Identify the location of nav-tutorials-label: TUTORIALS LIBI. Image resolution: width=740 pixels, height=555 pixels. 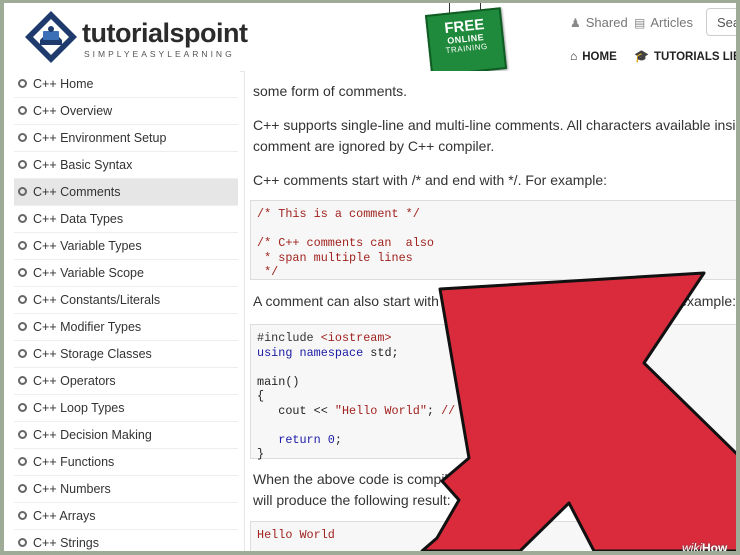
(694, 57).